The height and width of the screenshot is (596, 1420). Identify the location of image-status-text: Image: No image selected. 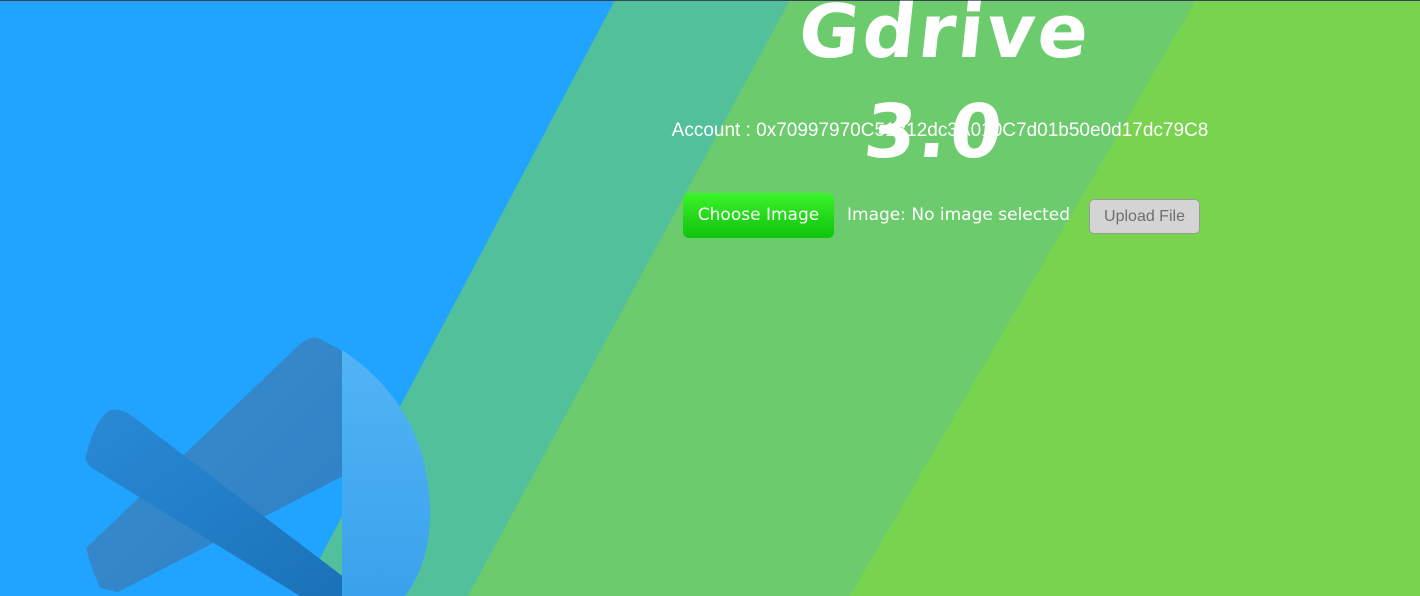
(959, 215).